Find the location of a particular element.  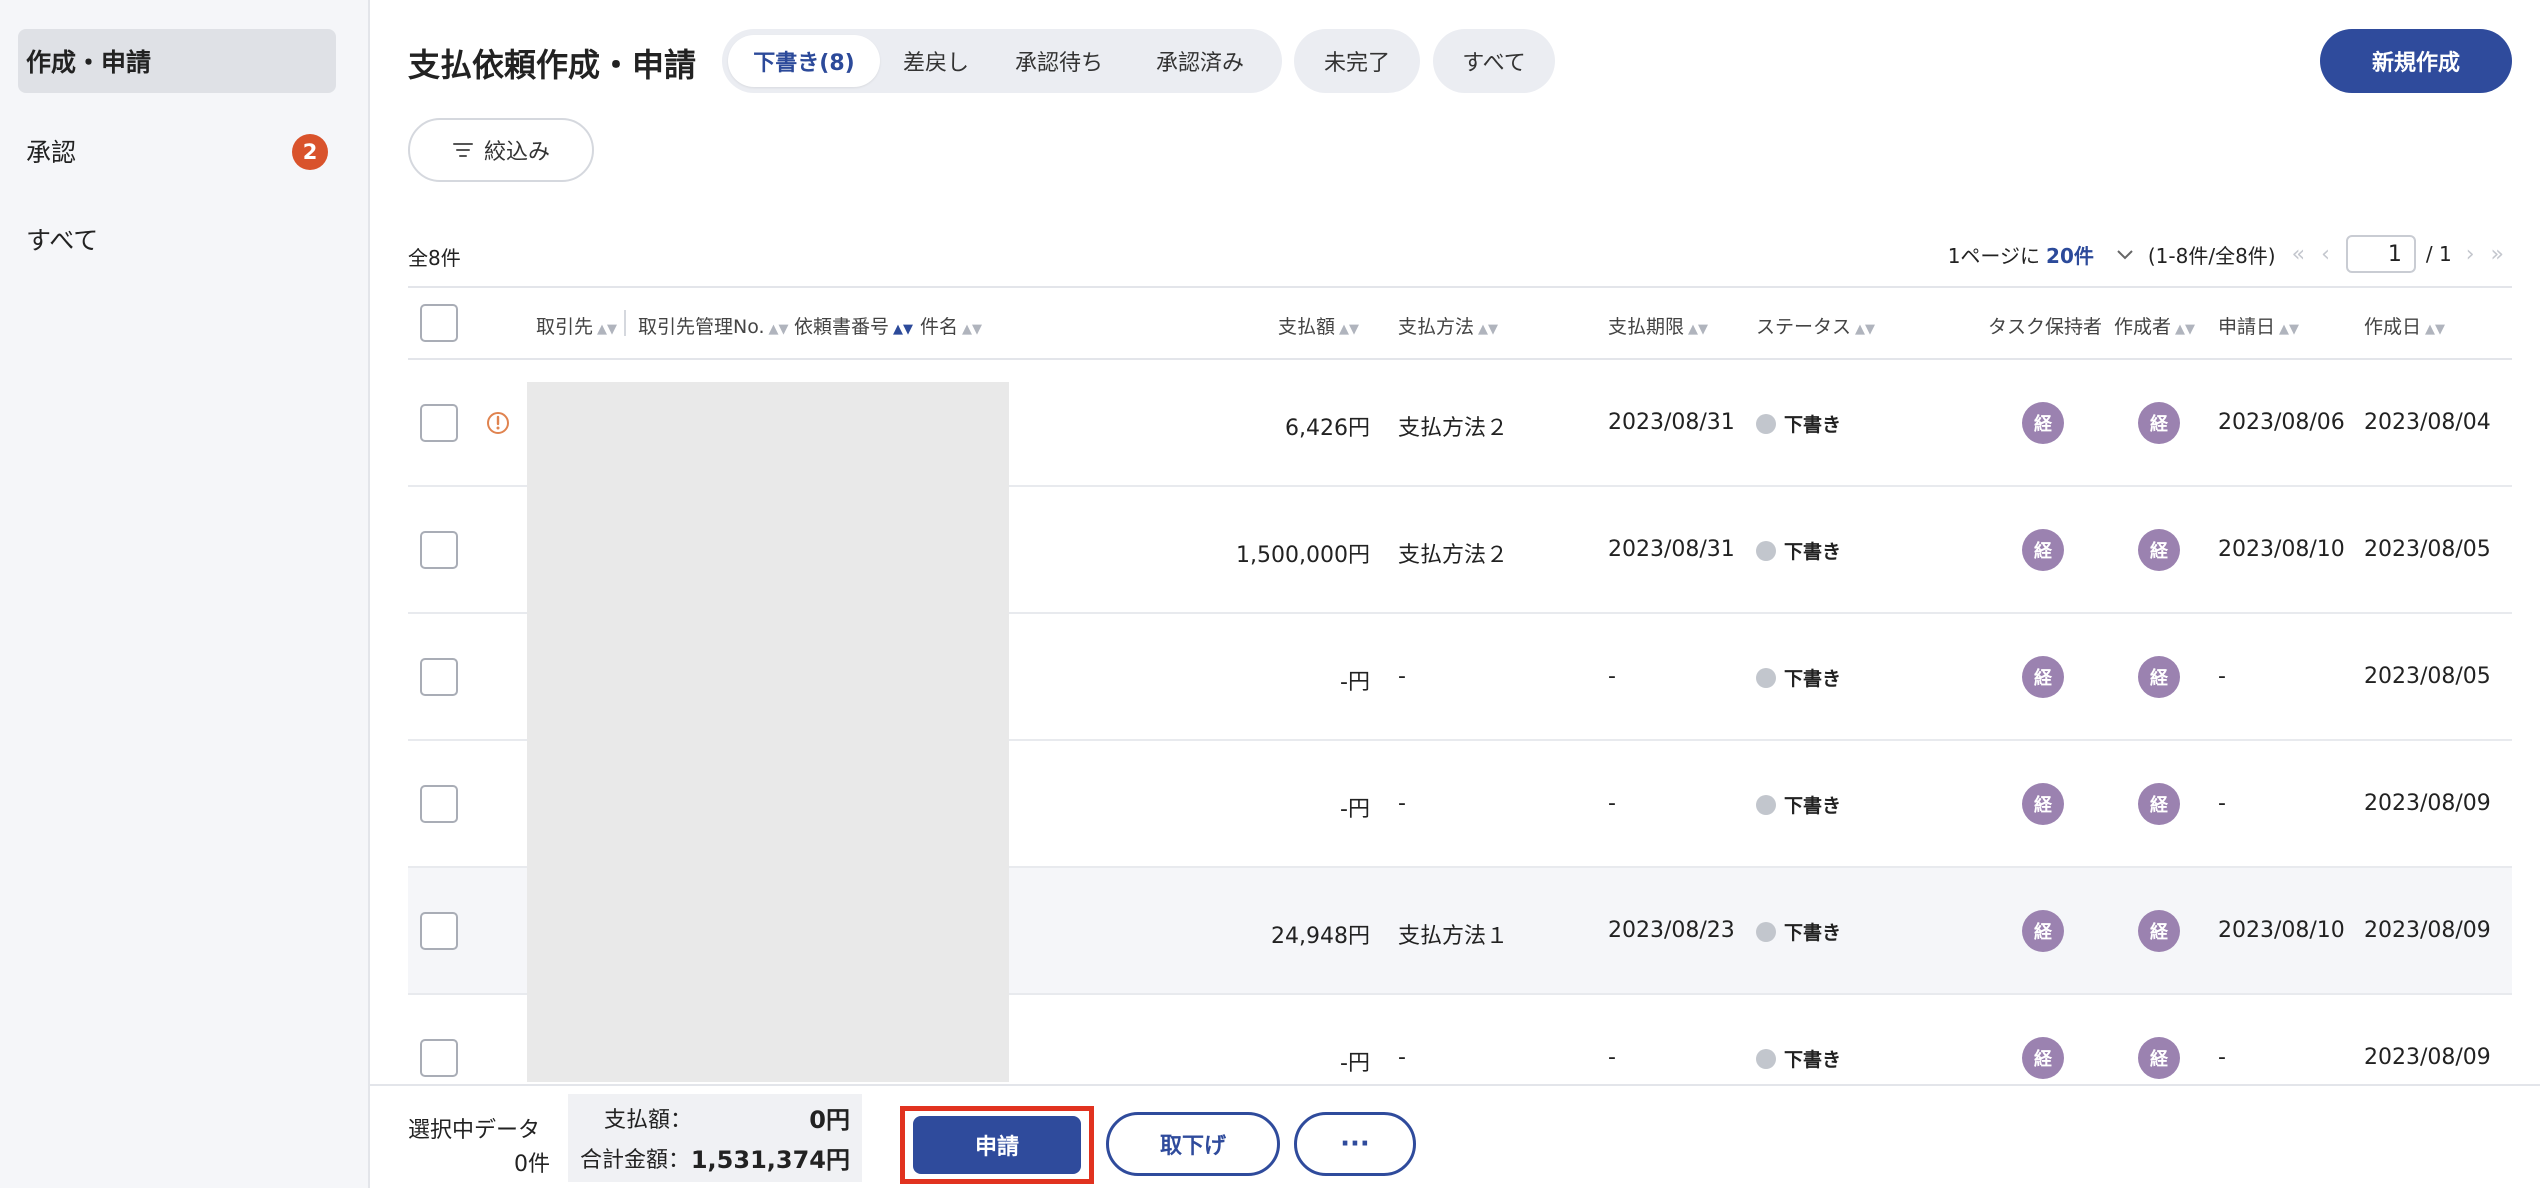

apply-button: 申請 is located at coordinates (997, 1145).